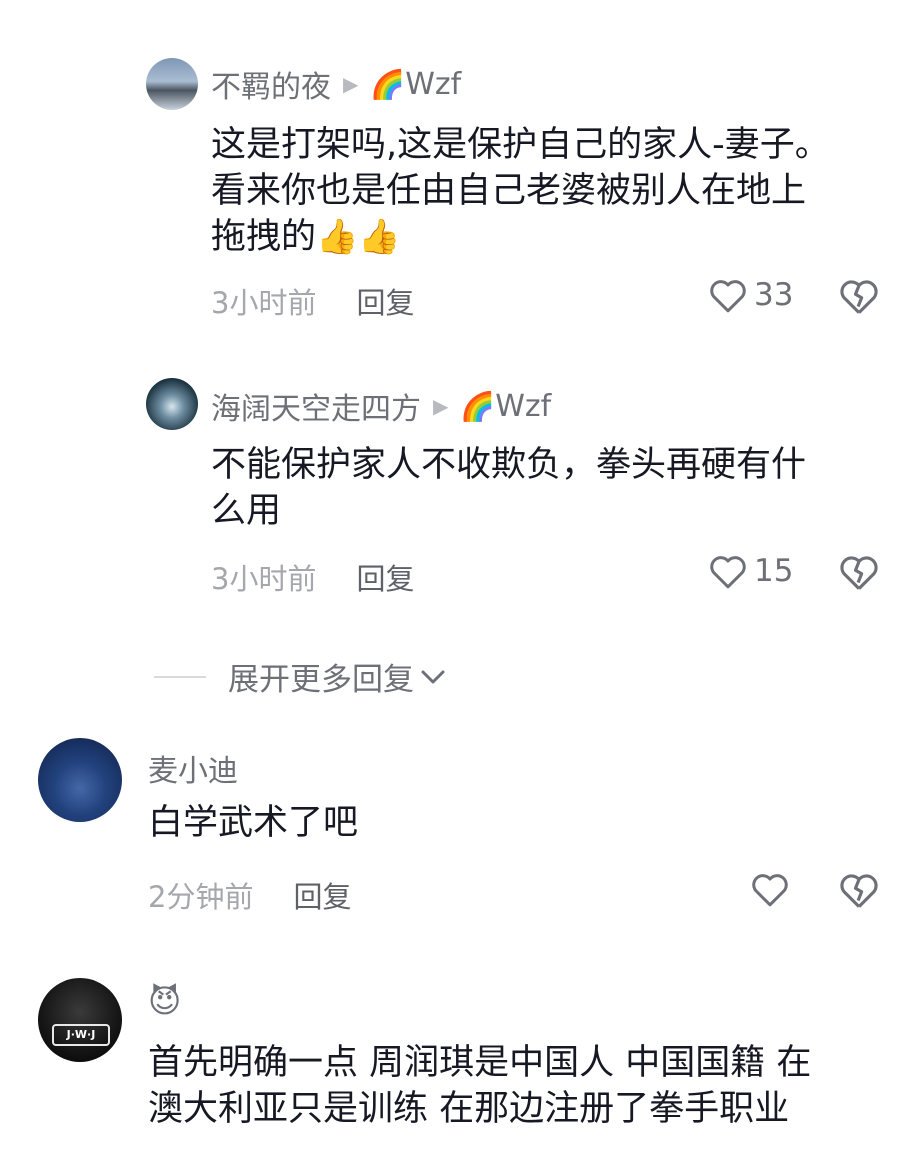 Image resolution: width=922 pixels, height=1153 pixels. I want to click on text-line: 澳大利亚只是训练 在那边注册了拳手职业, so click(469, 1109).